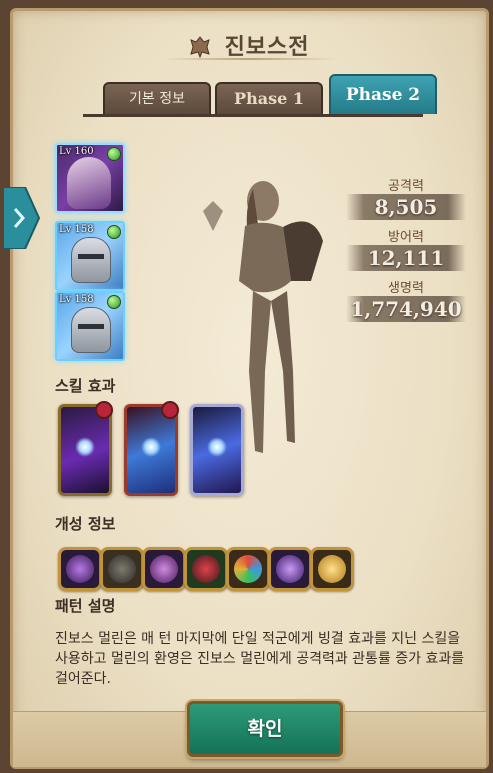  What do you see at coordinates (200, 47) in the screenshot?
I see `demon-crest-icon` at bounding box center [200, 47].